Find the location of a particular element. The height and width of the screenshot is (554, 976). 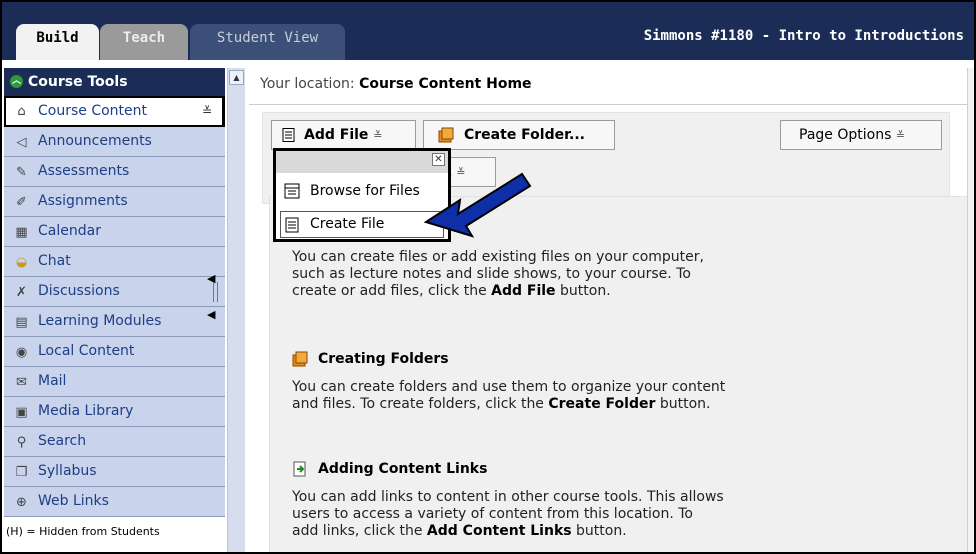

sidebar-item-learning-modules: ▤ Learning Modules is located at coordinates (114, 322).